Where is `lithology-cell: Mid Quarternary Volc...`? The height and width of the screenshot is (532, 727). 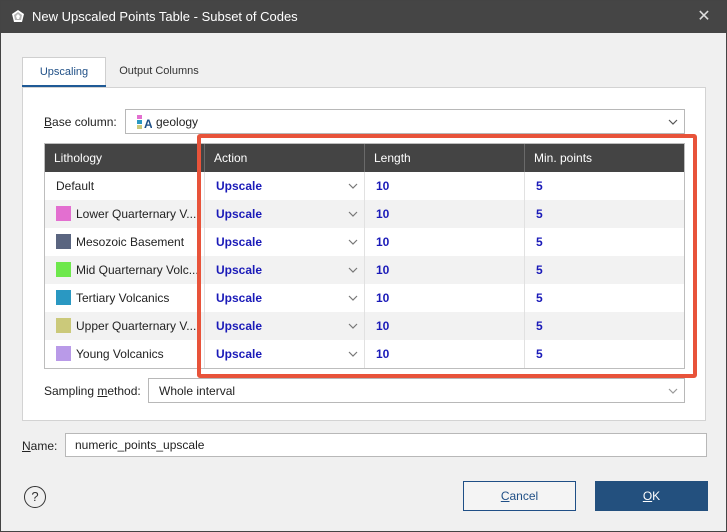
lithology-cell: Mid Quarternary Volc... is located at coordinates (125, 270).